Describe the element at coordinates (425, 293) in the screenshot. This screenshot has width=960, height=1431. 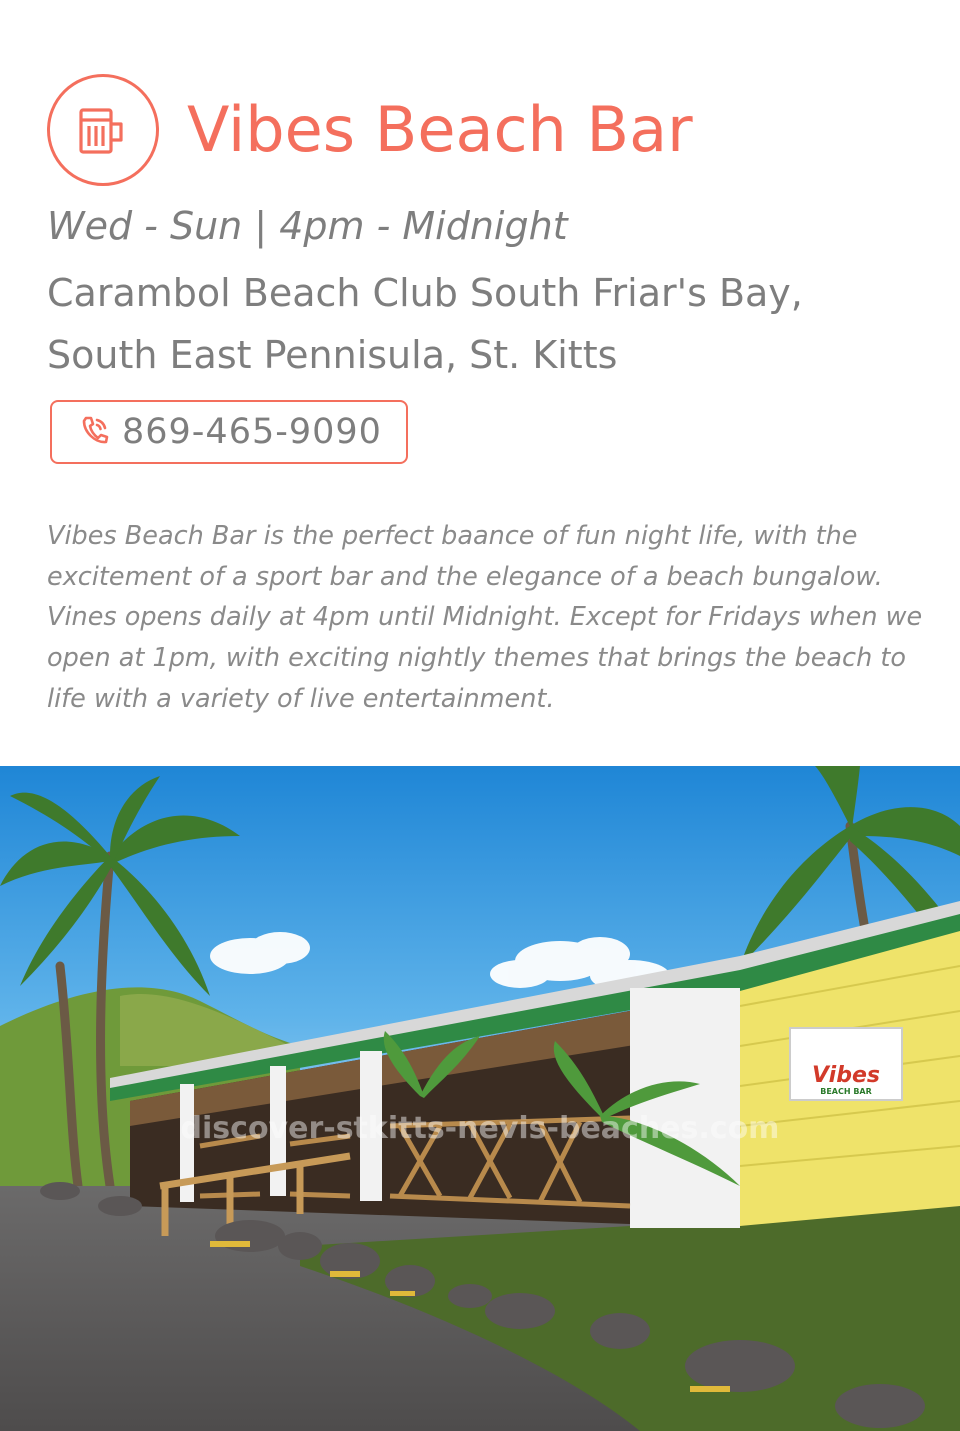
I see `address-line-1: Carambol Beach Club South Friar's Bay,` at that location.